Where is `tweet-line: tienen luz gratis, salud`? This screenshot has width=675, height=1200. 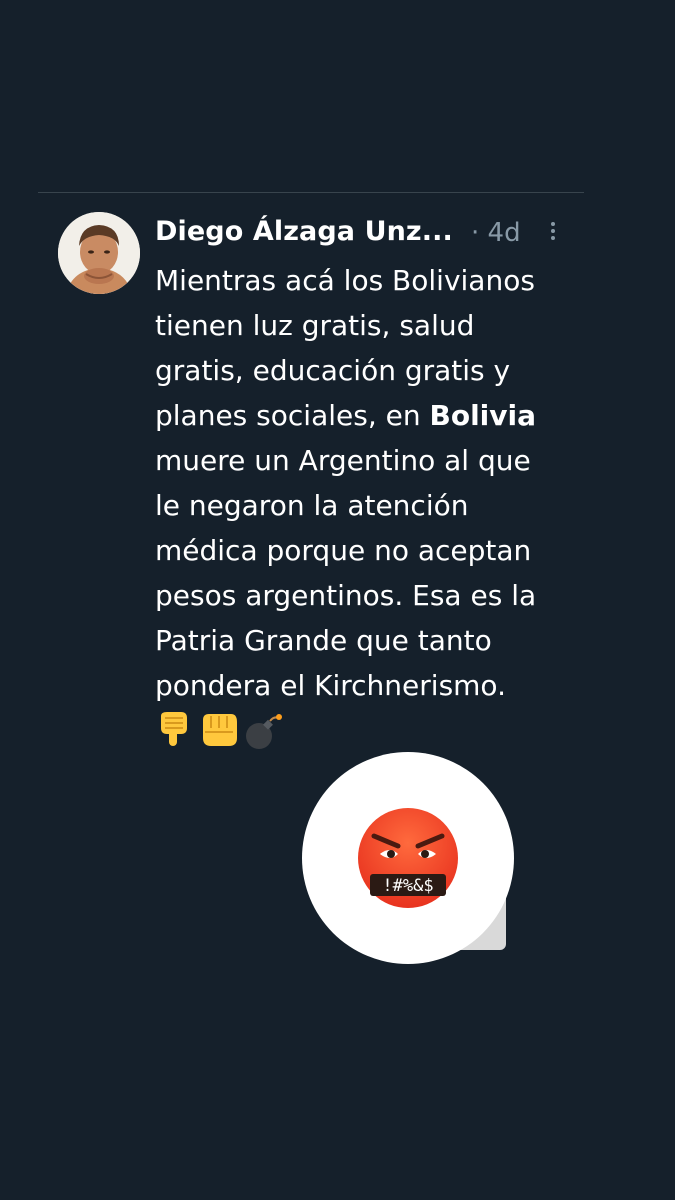
tweet-line: tienen luz gratis, salud is located at coordinates (315, 325).